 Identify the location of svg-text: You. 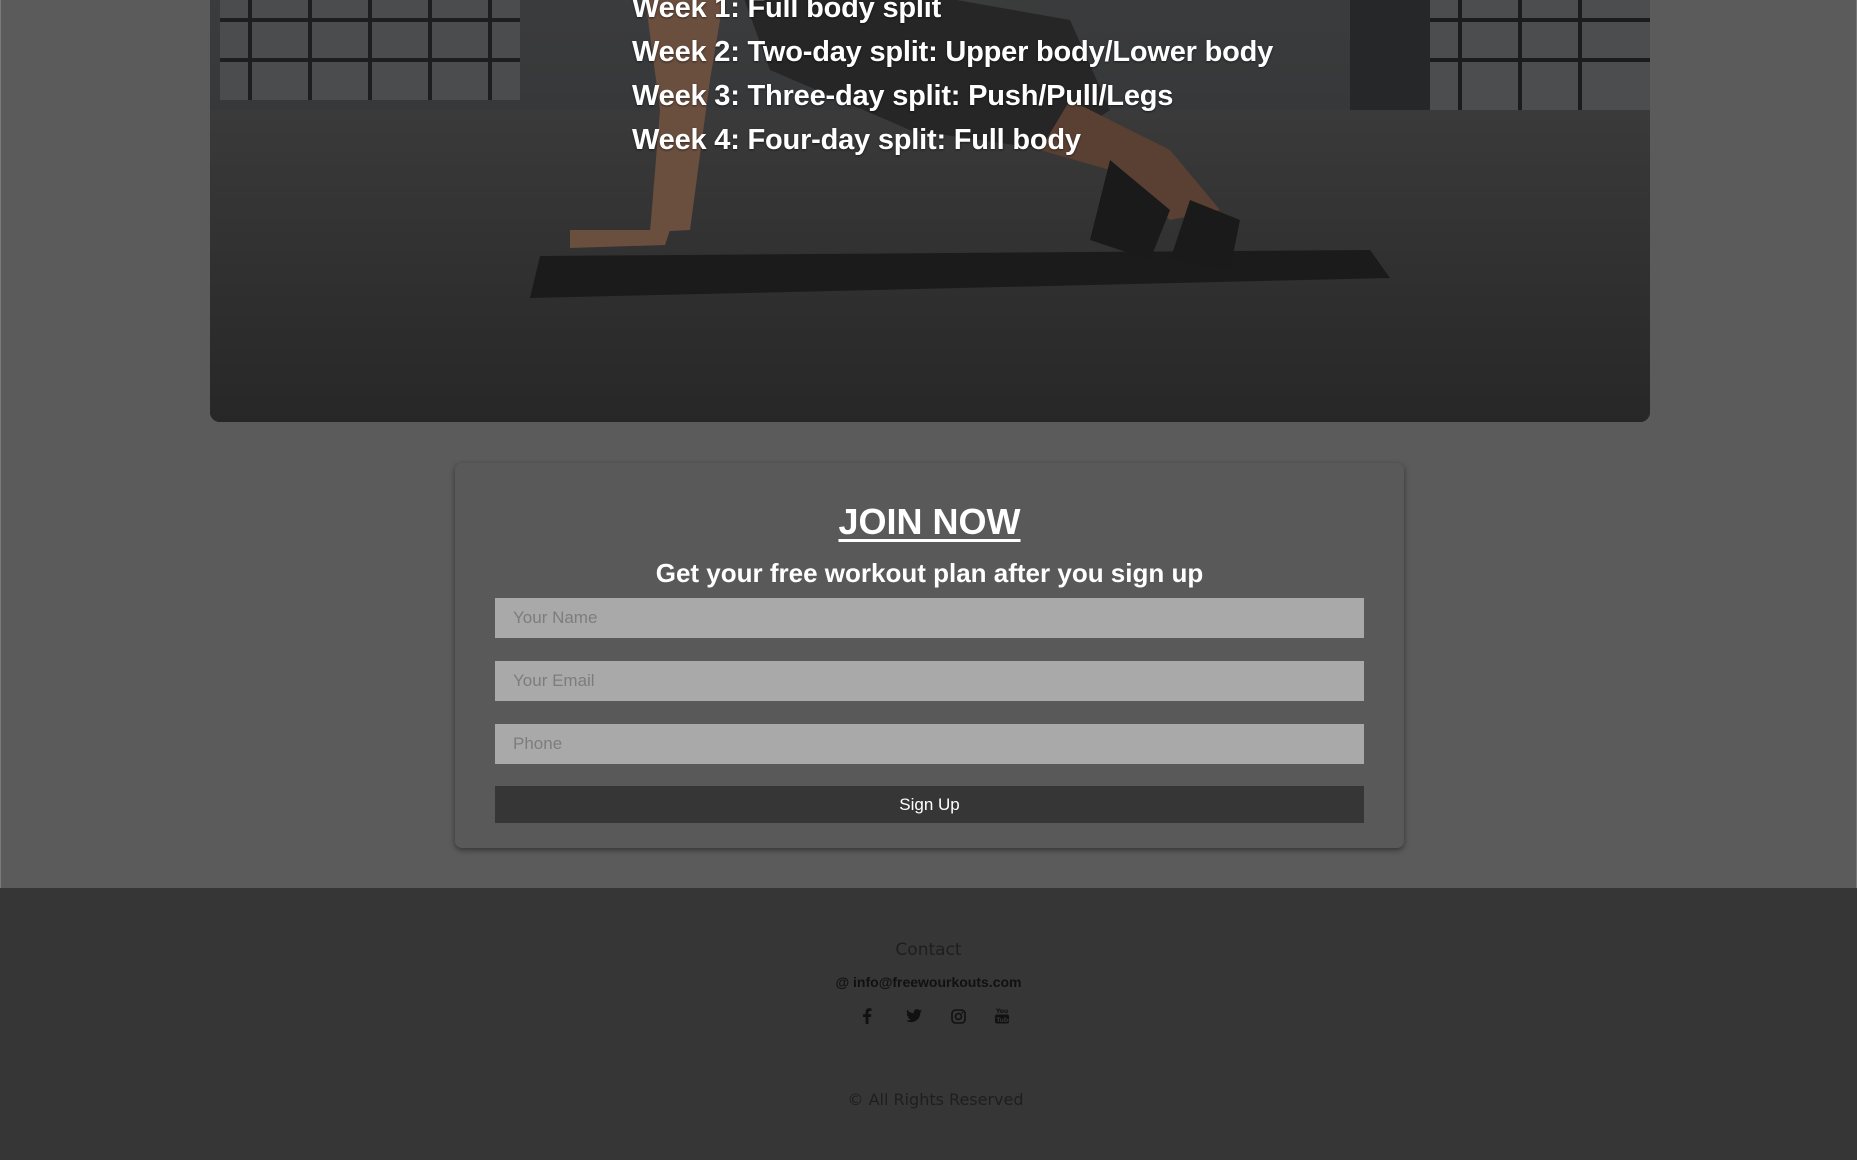
(1001, 1011).